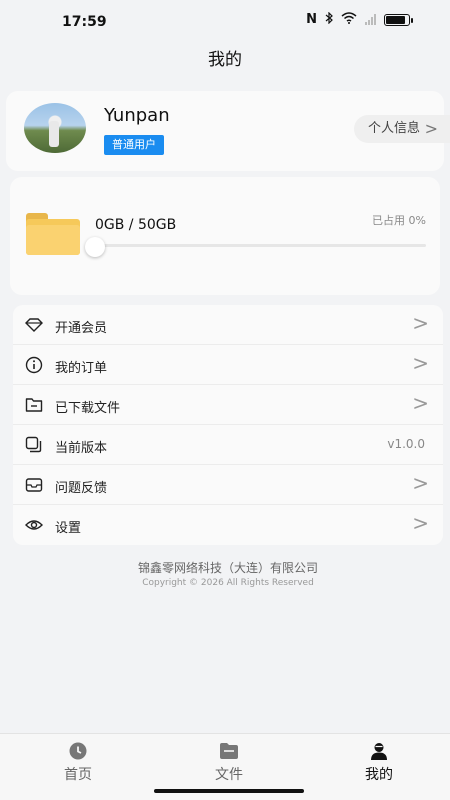 The width and height of the screenshot is (450, 800). What do you see at coordinates (134, 145) in the screenshot?
I see `user-level-badge: 普通用户` at bounding box center [134, 145].